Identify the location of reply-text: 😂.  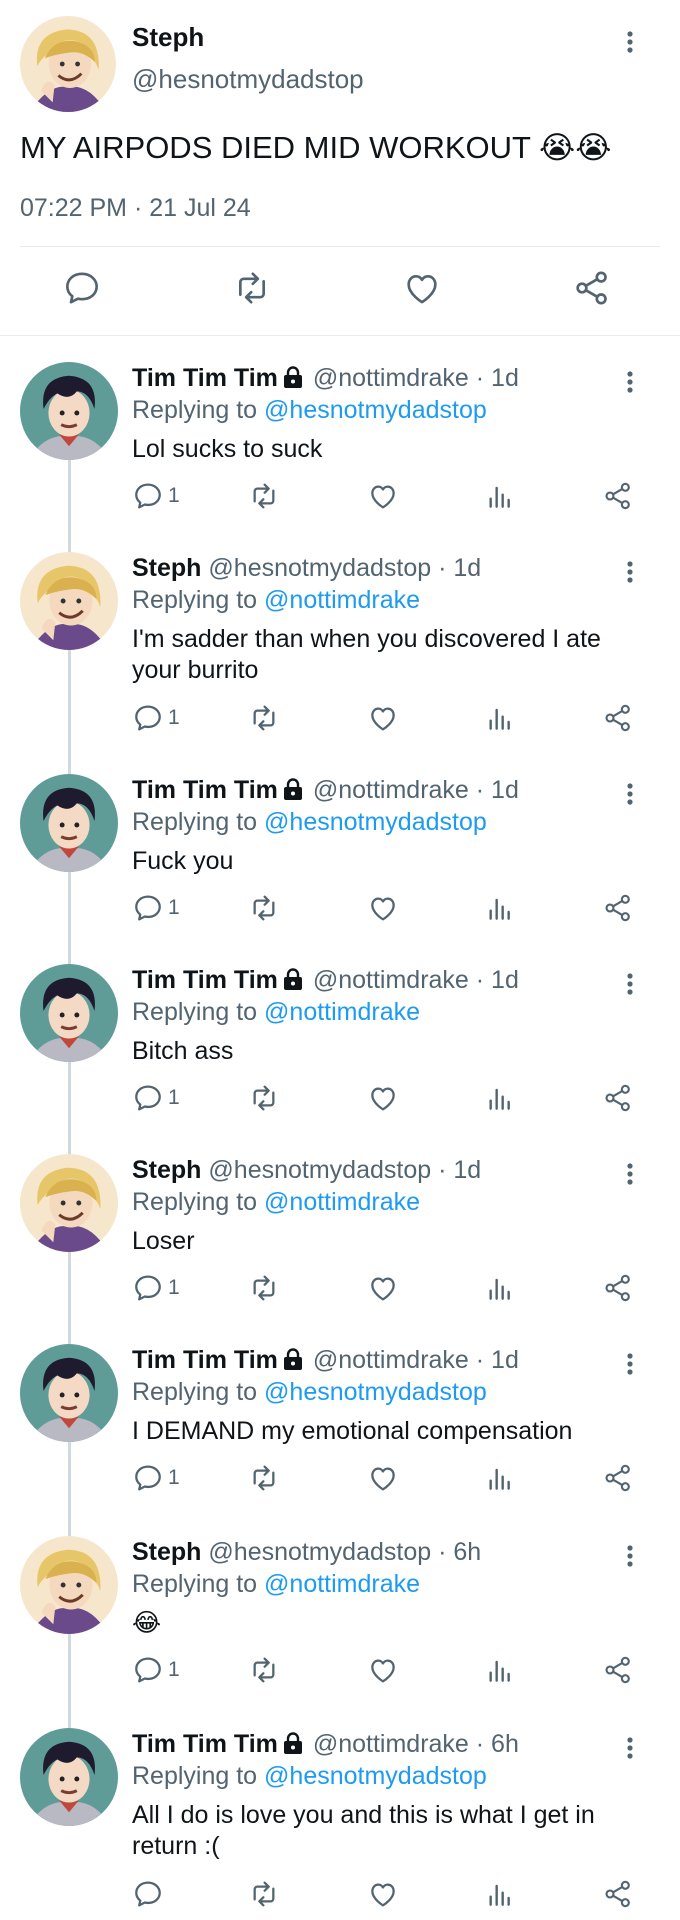
(147, 1623).